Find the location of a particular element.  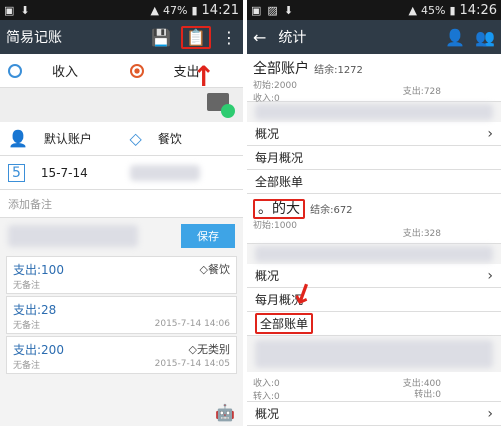

account-summary: 全部账户 结余:1272 初始:2000 收入:0 支出:728 is located at coordinates (374, 79).